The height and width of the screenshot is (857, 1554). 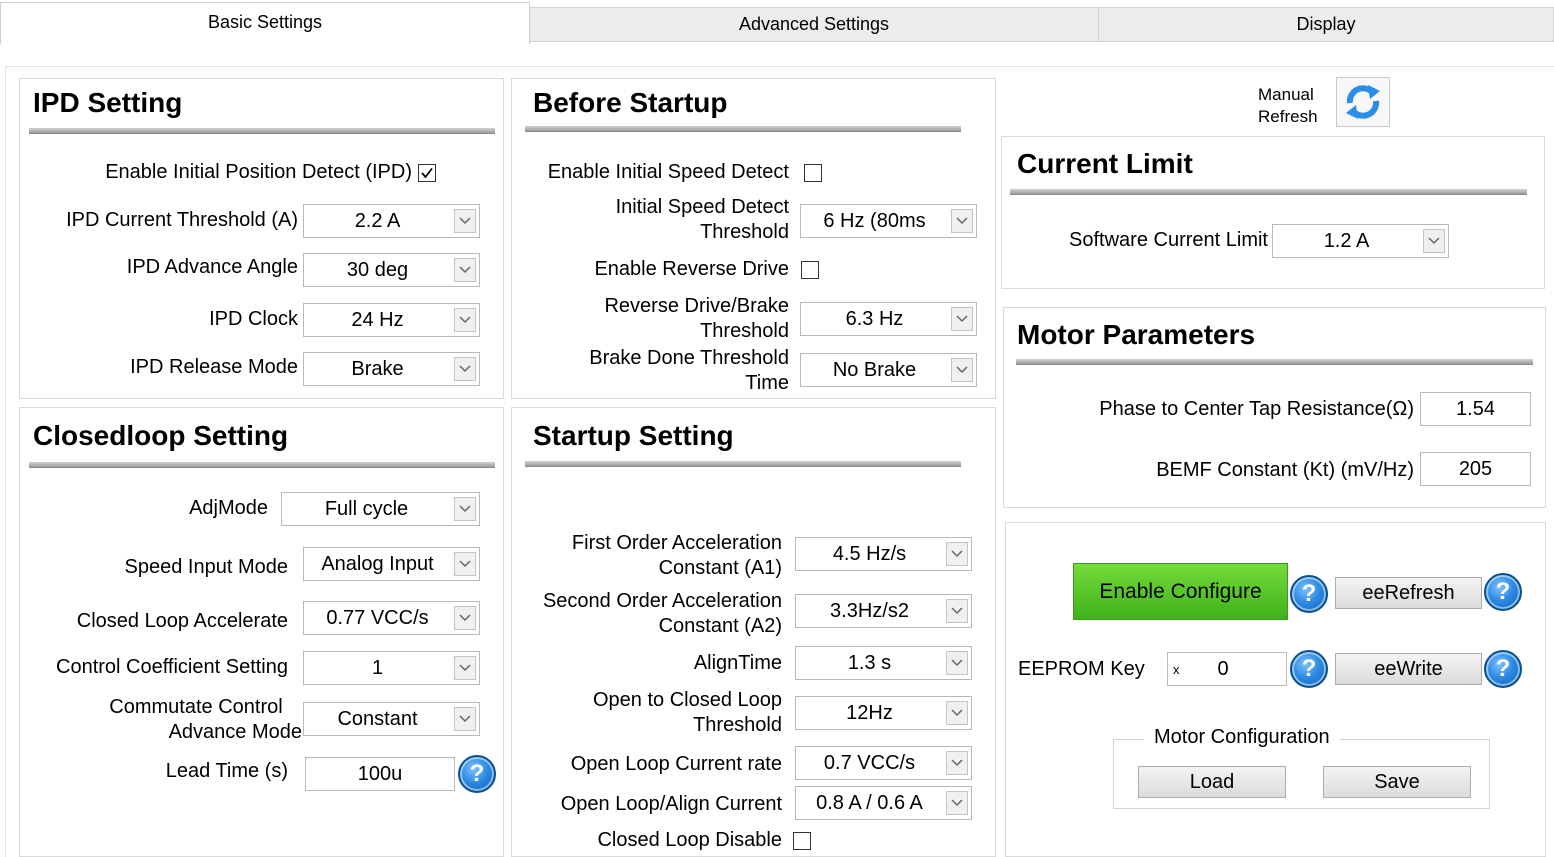 I want to click on tab-basic-settings: Basic Settings, so click(x=265, y=23).